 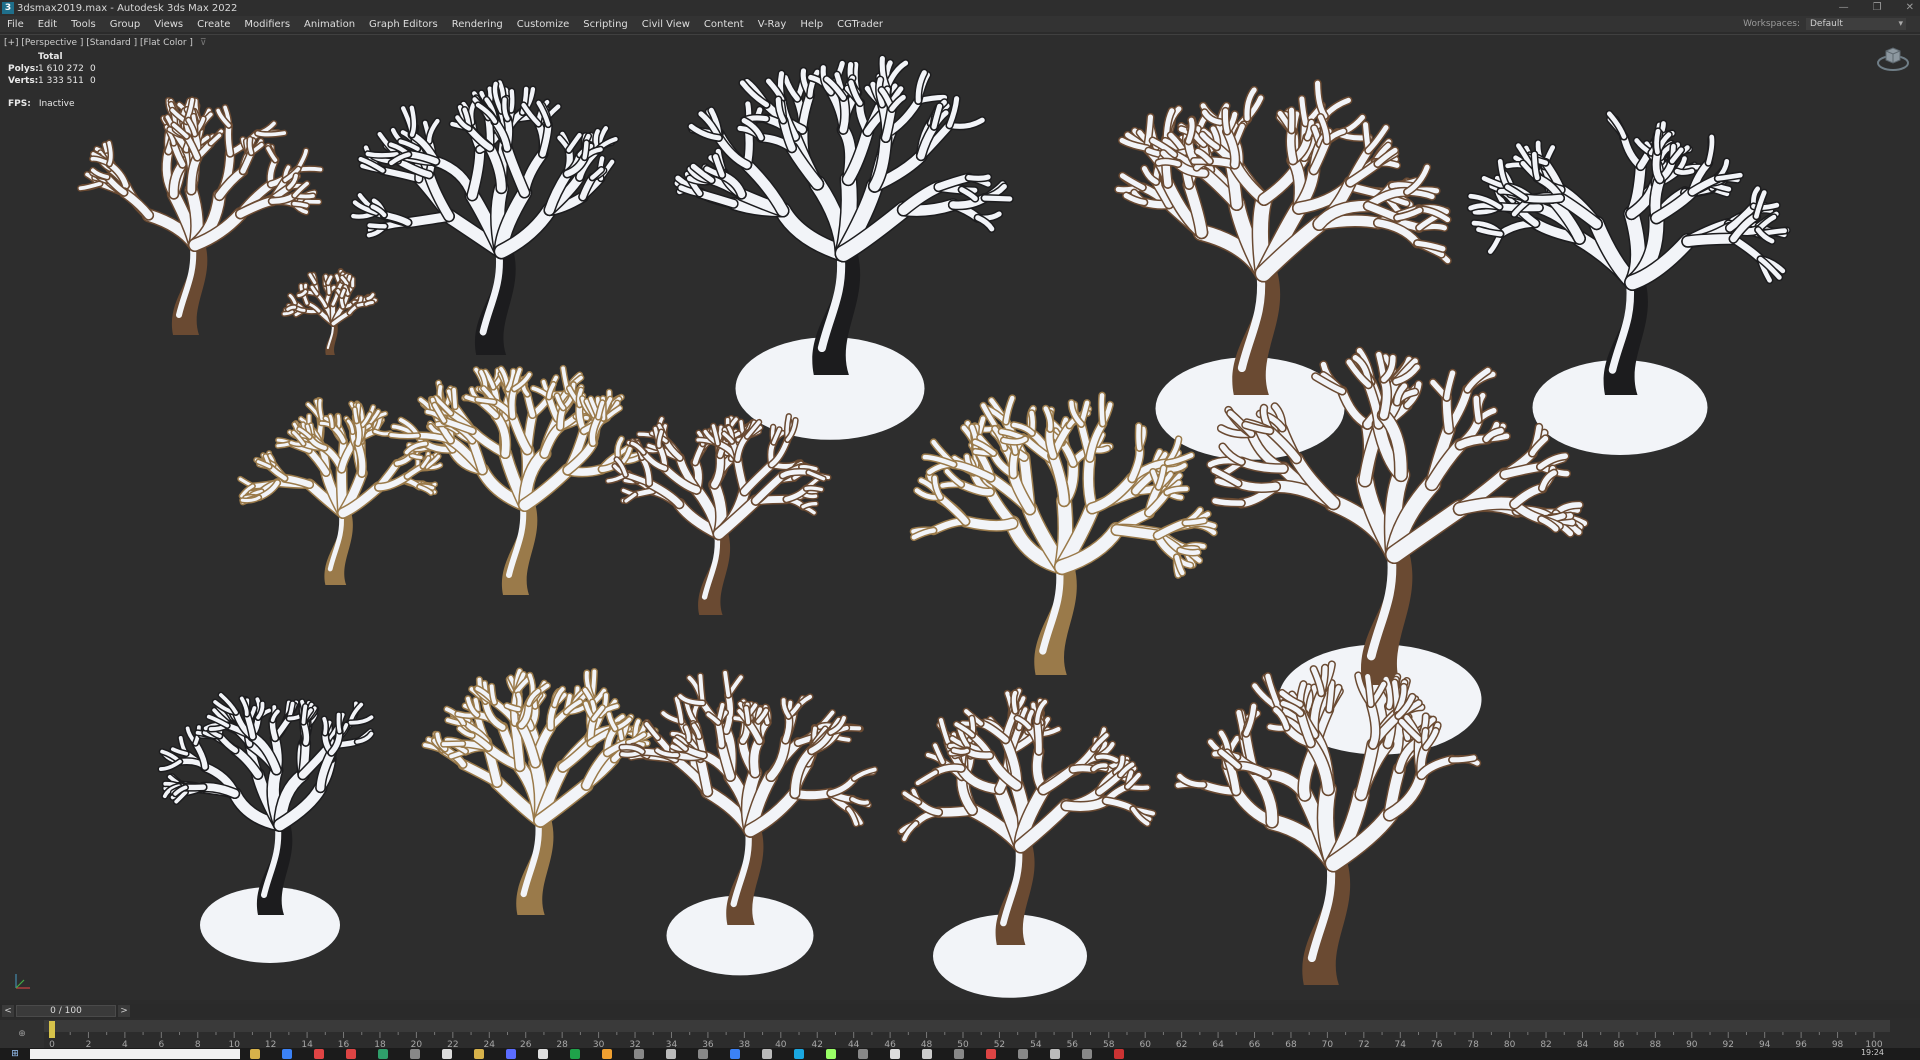 I want to click on menu-scripting: Scripting, so click(x=605, y=24).